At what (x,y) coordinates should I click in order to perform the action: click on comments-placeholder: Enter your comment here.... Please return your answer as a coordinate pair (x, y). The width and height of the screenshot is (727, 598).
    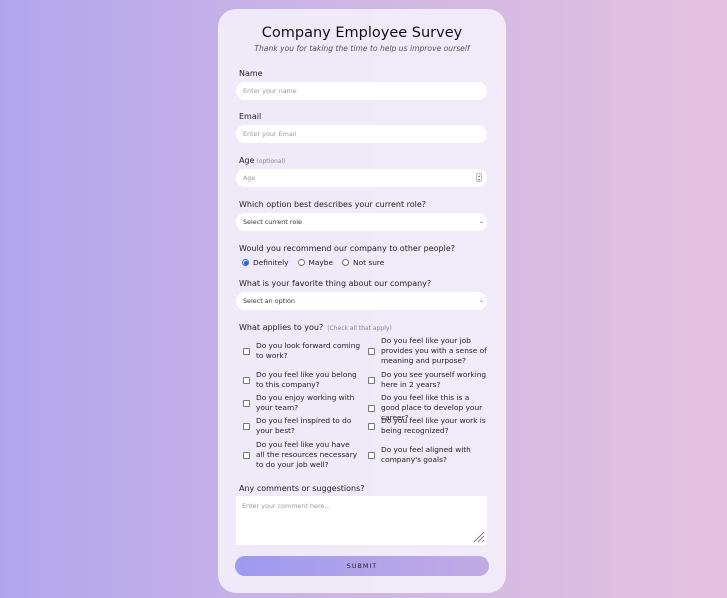
    Looking at the image, I should click on (286, 506).